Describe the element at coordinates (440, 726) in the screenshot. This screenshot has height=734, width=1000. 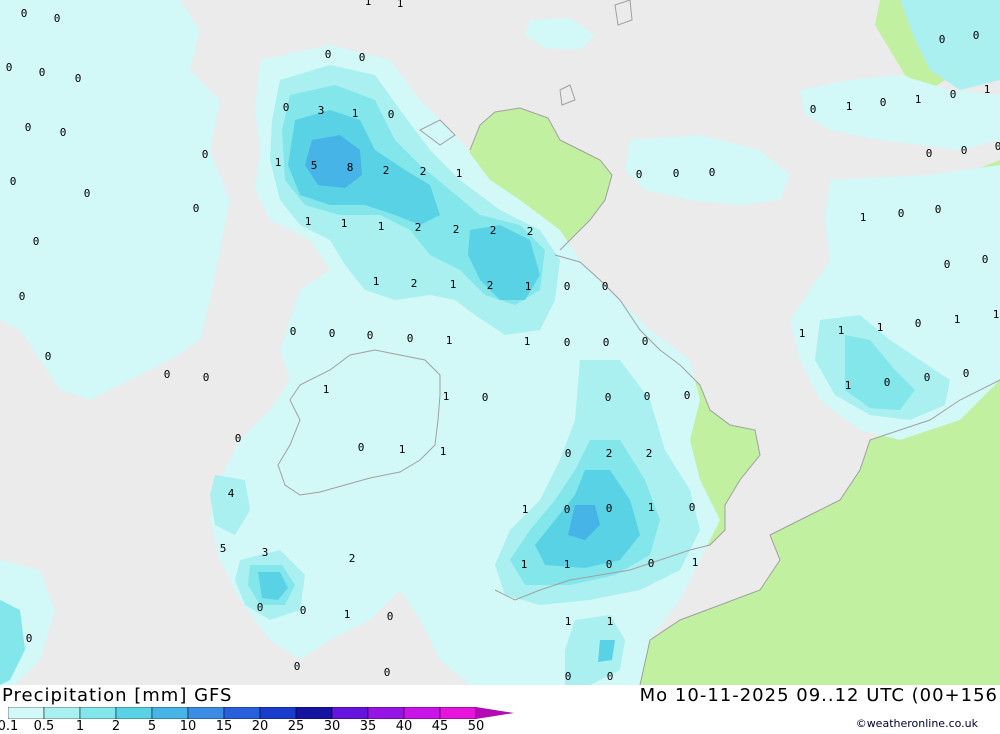
I see `legend-tick-label: 45` at that location.